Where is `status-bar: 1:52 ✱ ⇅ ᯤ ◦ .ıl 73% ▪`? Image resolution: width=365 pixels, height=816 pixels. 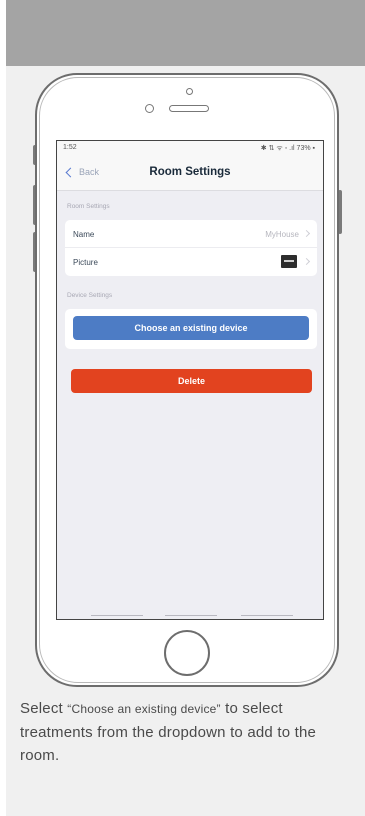 status-bar: 1:52 ✱ ⇅ ᯤ ◦ .ıl 73% ▪ is located at coordinates (190, 148).